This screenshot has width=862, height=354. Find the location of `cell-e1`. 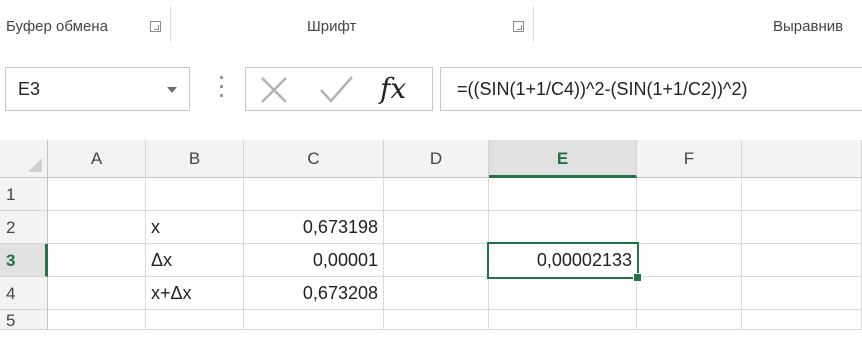

cell-e1 is located at coordinates (563, 194).